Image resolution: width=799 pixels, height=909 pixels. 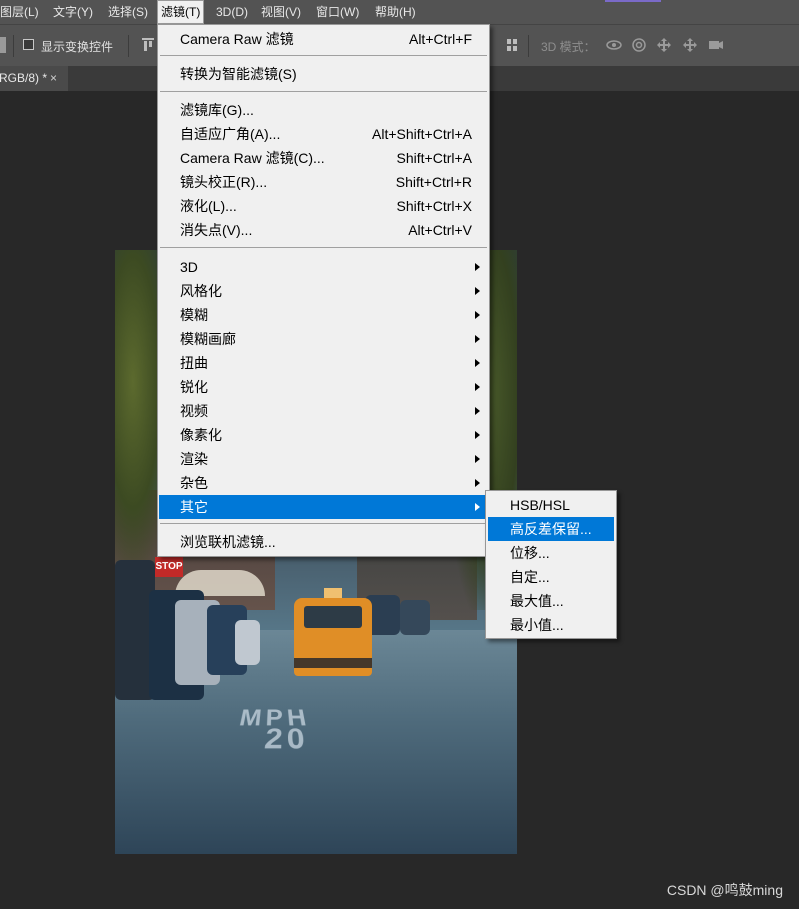 I want to click on menu-item-noise: 杂色, so click(x=323, y=483).